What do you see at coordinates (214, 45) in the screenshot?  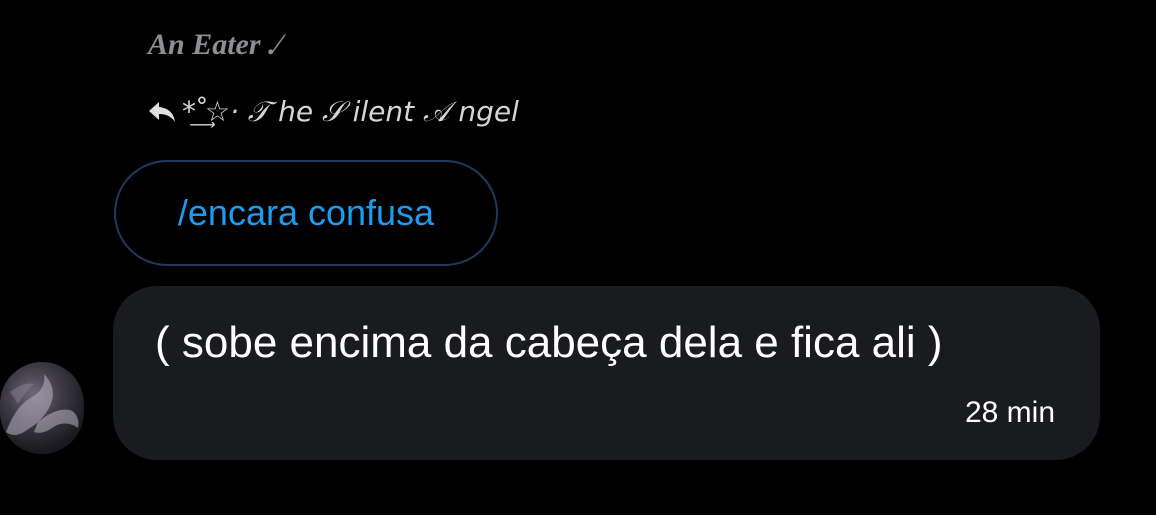 I see `sender-name: An Eater .⁄` at bounding box center [214, 45].